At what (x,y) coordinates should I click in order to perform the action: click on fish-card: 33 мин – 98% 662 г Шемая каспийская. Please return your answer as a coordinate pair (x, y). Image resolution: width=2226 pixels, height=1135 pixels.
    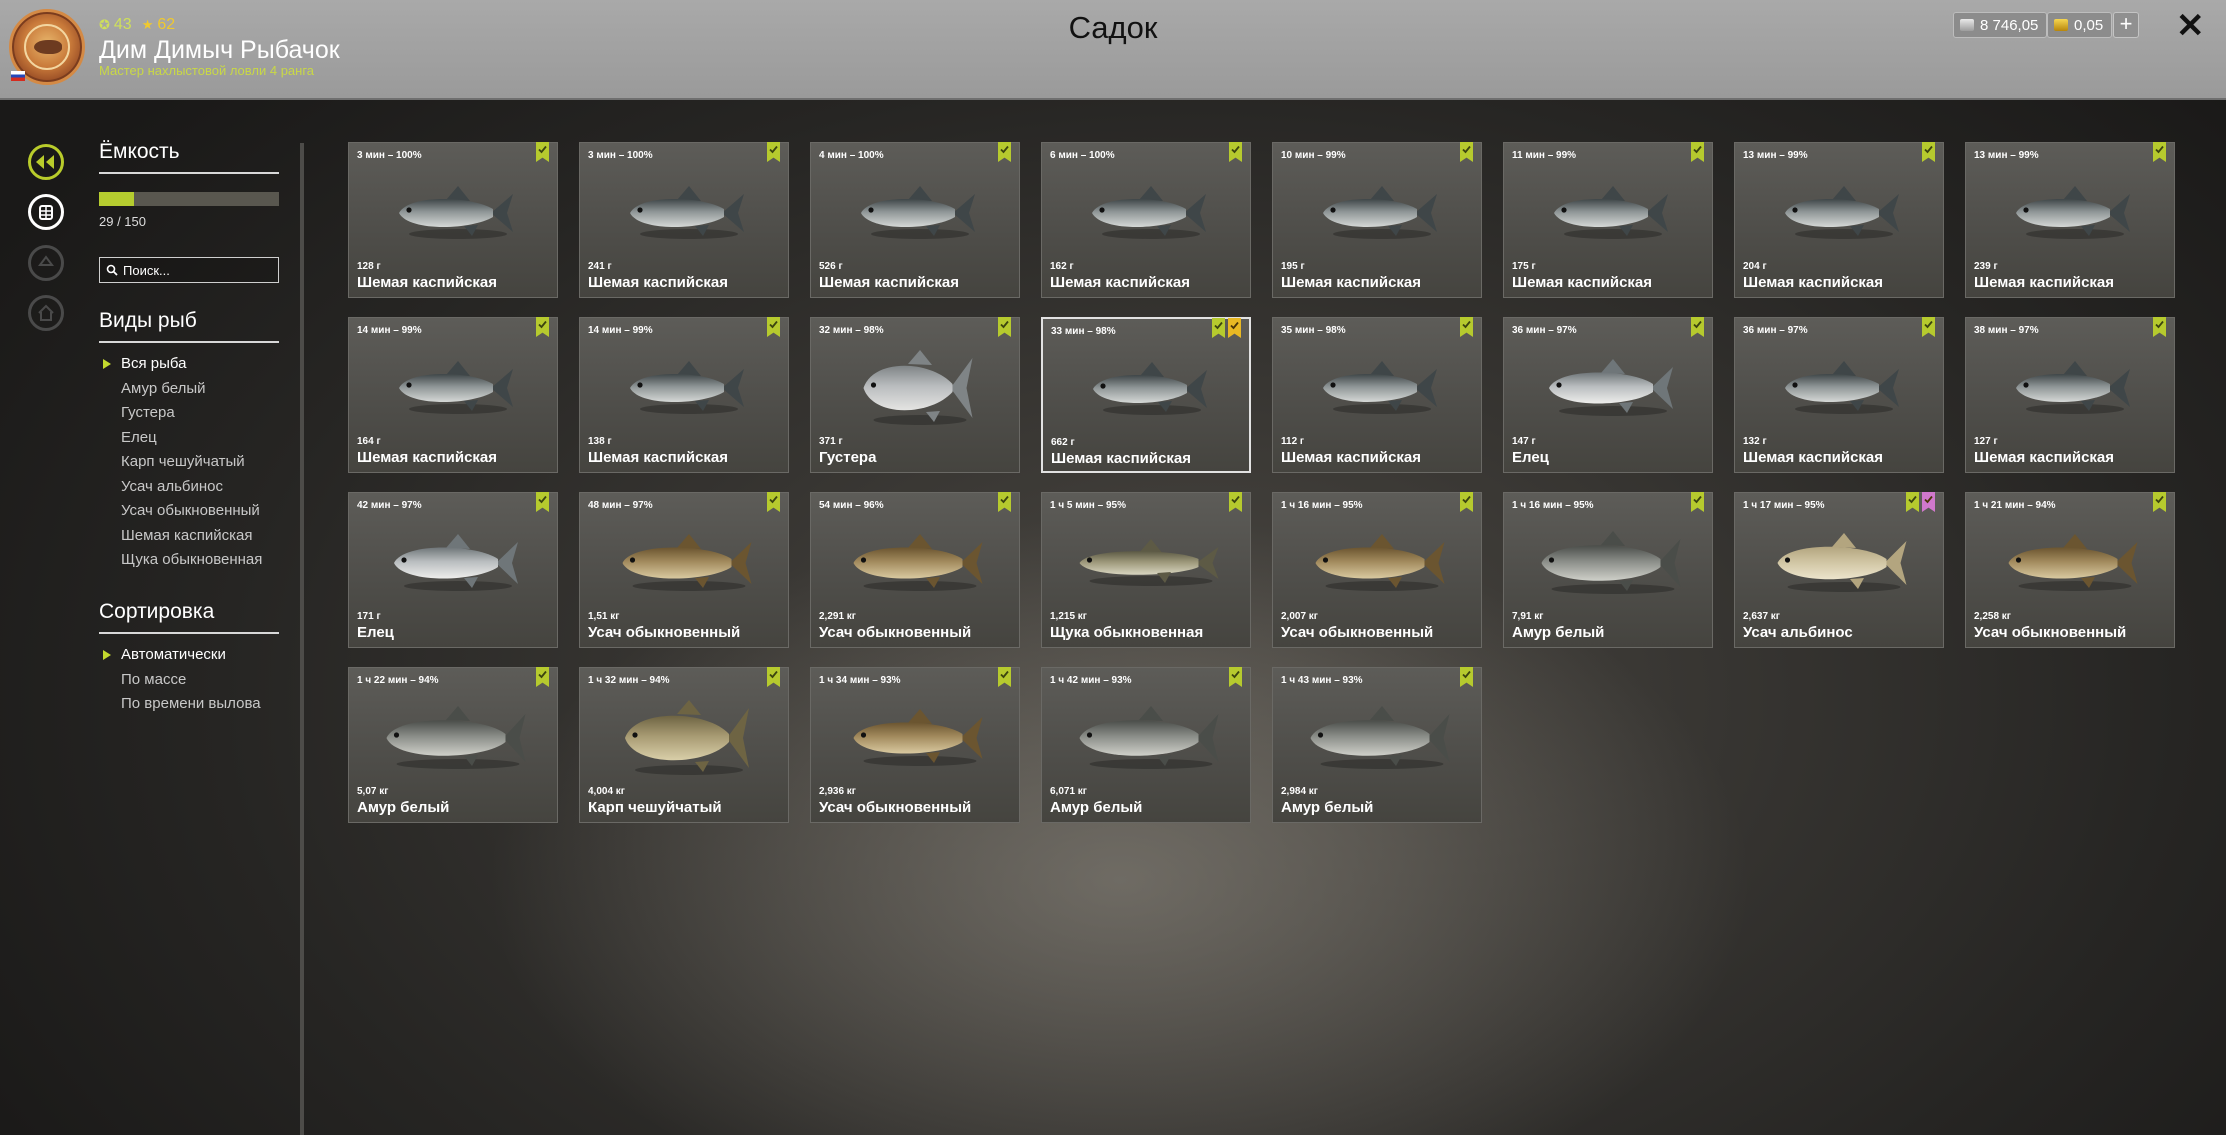
    Looking at the image, I should click on (1146, 395).